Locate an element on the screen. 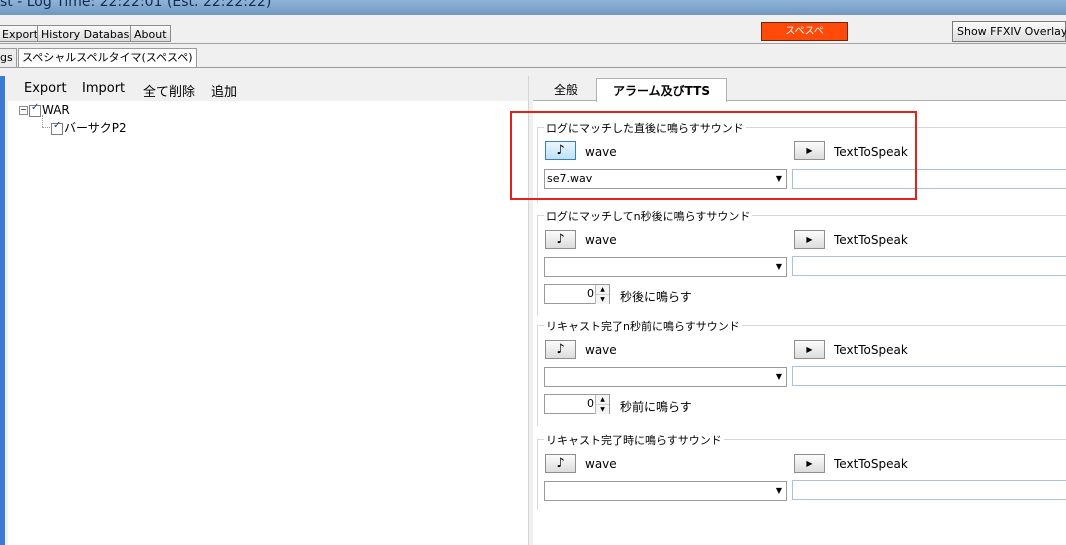  war-checkbox is located at coordinates (35, 109).